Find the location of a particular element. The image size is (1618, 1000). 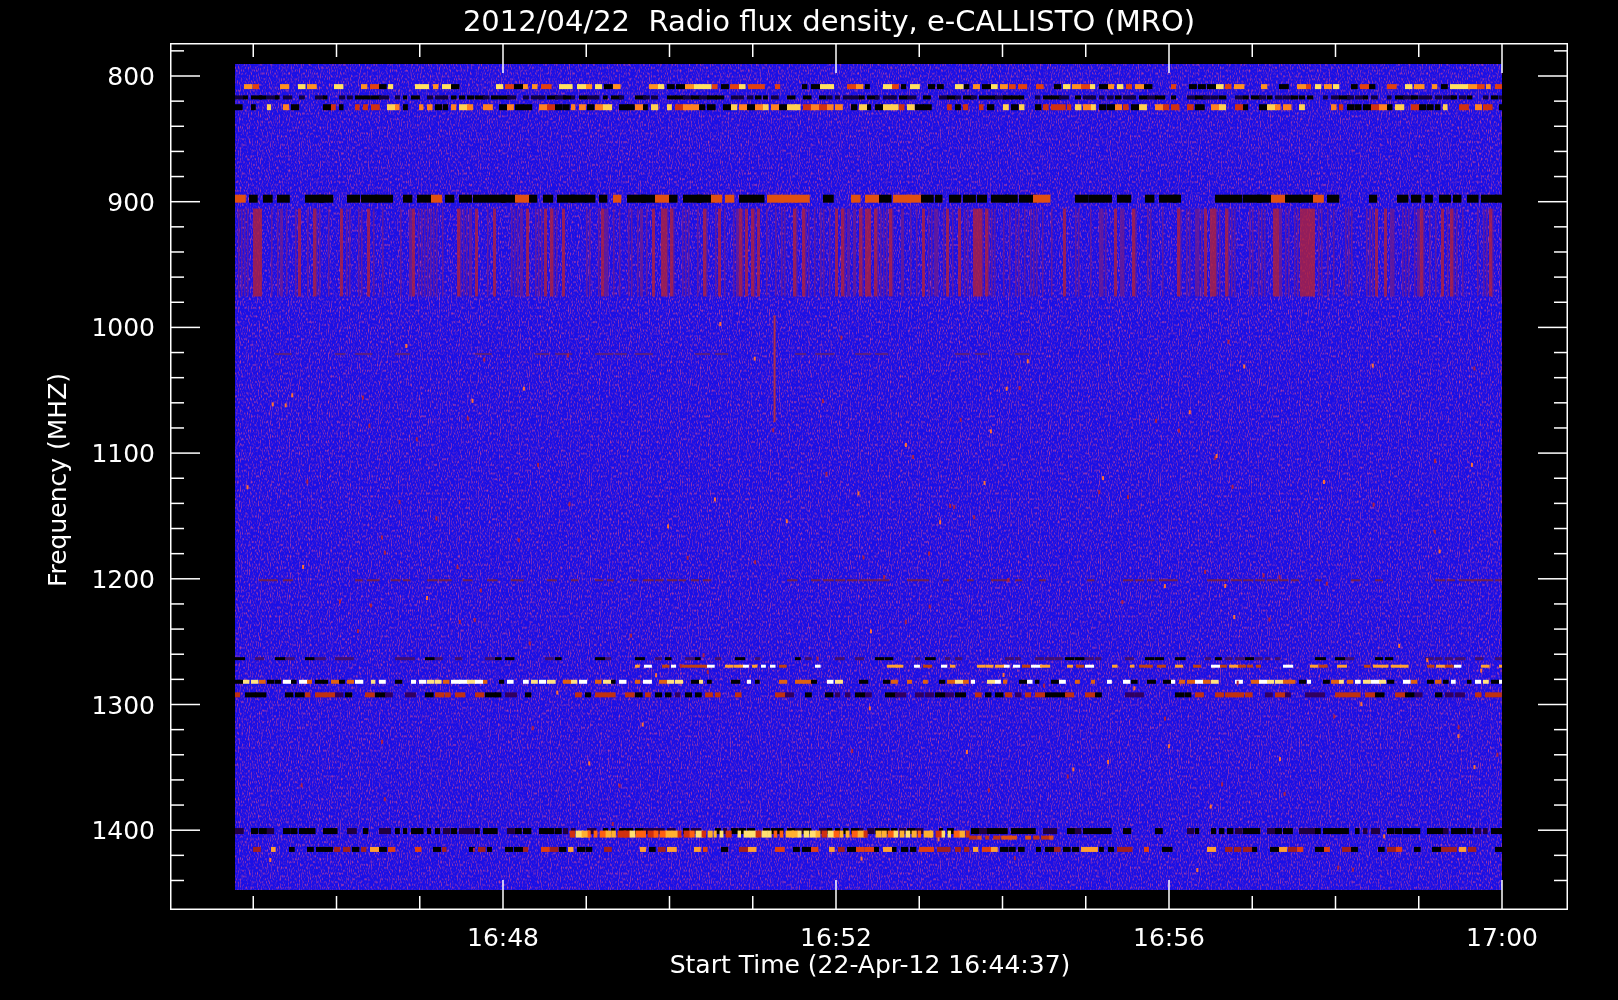

y-tick-label: 1300 is located at coordinates (123, 704).